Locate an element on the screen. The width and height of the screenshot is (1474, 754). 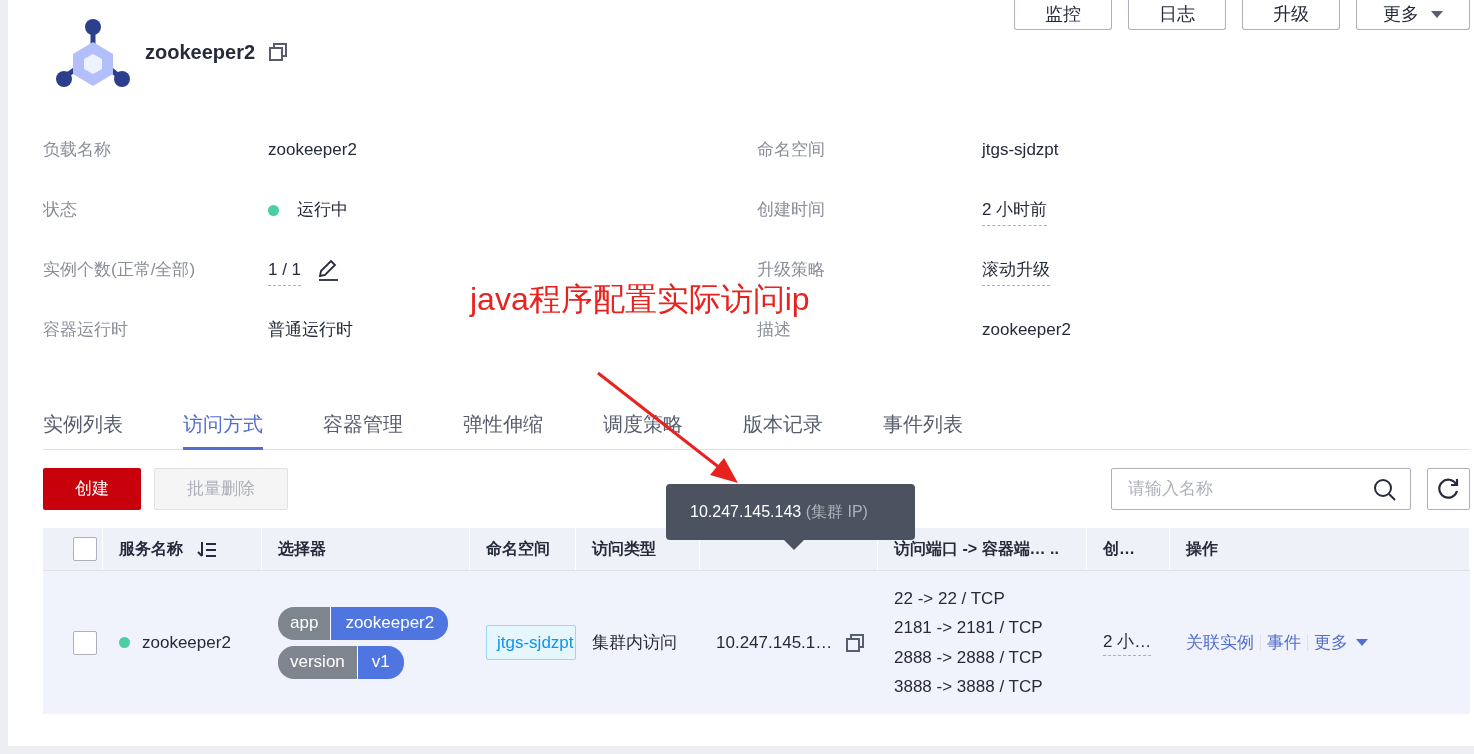
column-header: 选择器 is located at coordinates (302, 549).